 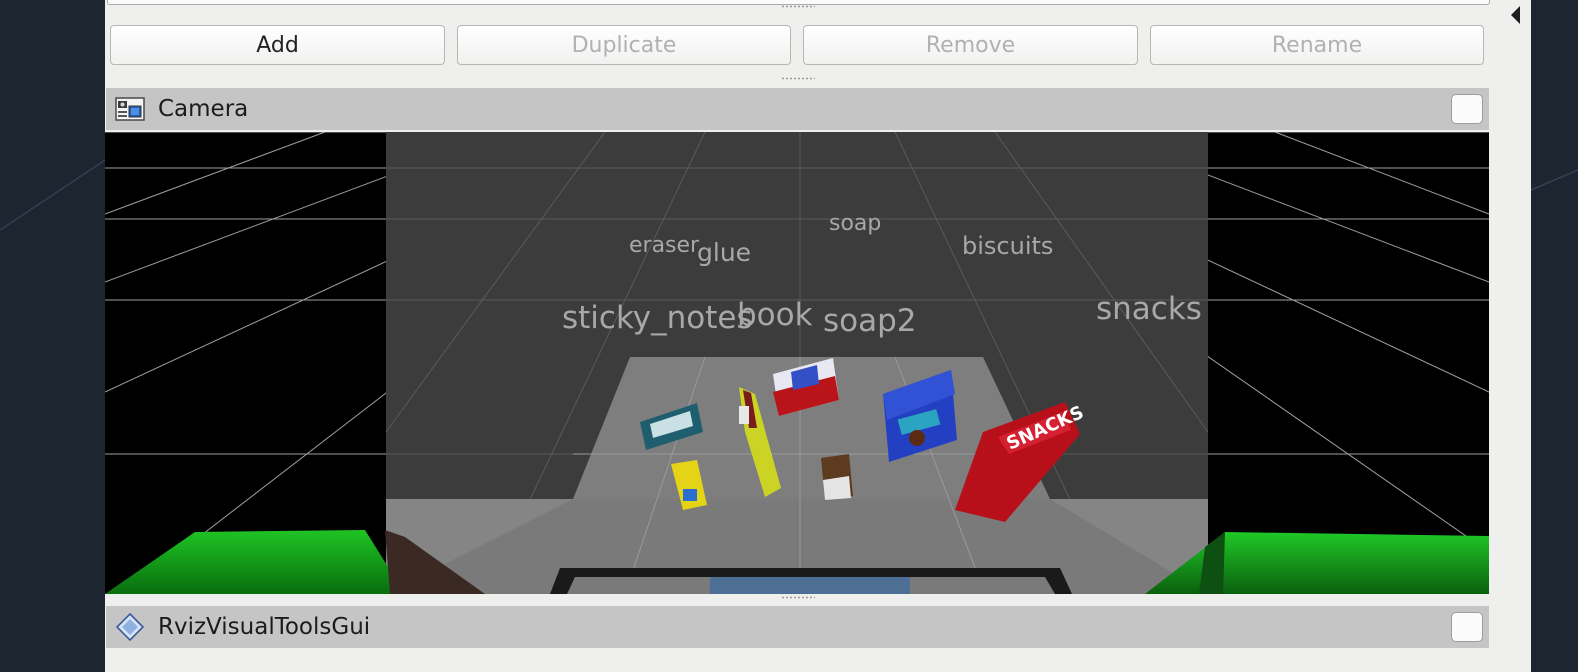 I want to click on left-background, so click(x=52, y=336).